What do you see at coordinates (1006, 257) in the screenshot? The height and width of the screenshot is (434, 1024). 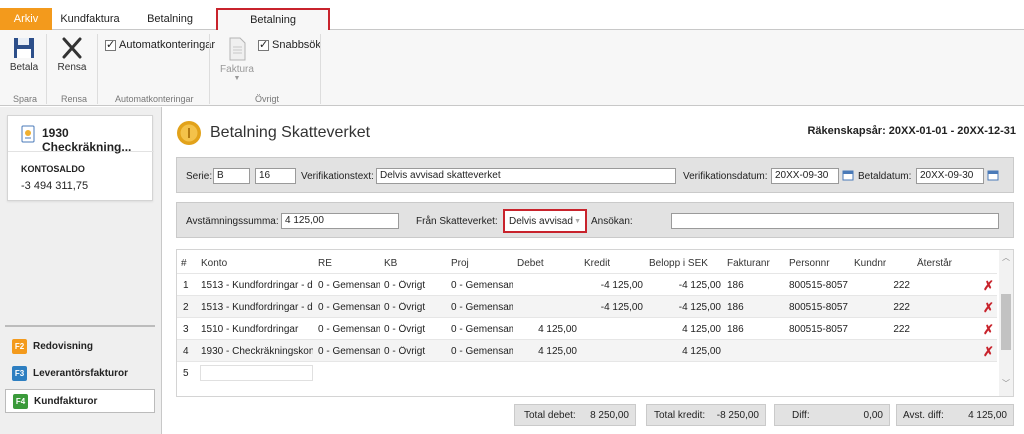 I see `scroll-up-icon: ︿` at bounding box center [1006, 257].